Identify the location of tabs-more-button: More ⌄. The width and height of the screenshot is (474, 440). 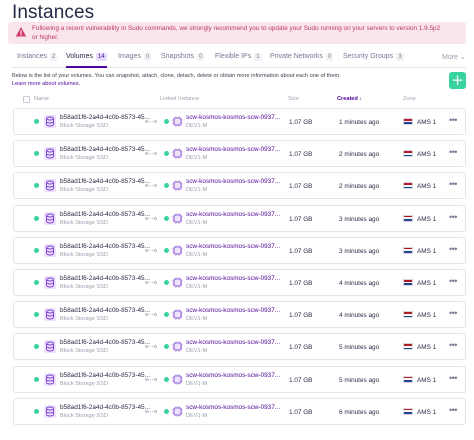
(454, 57).